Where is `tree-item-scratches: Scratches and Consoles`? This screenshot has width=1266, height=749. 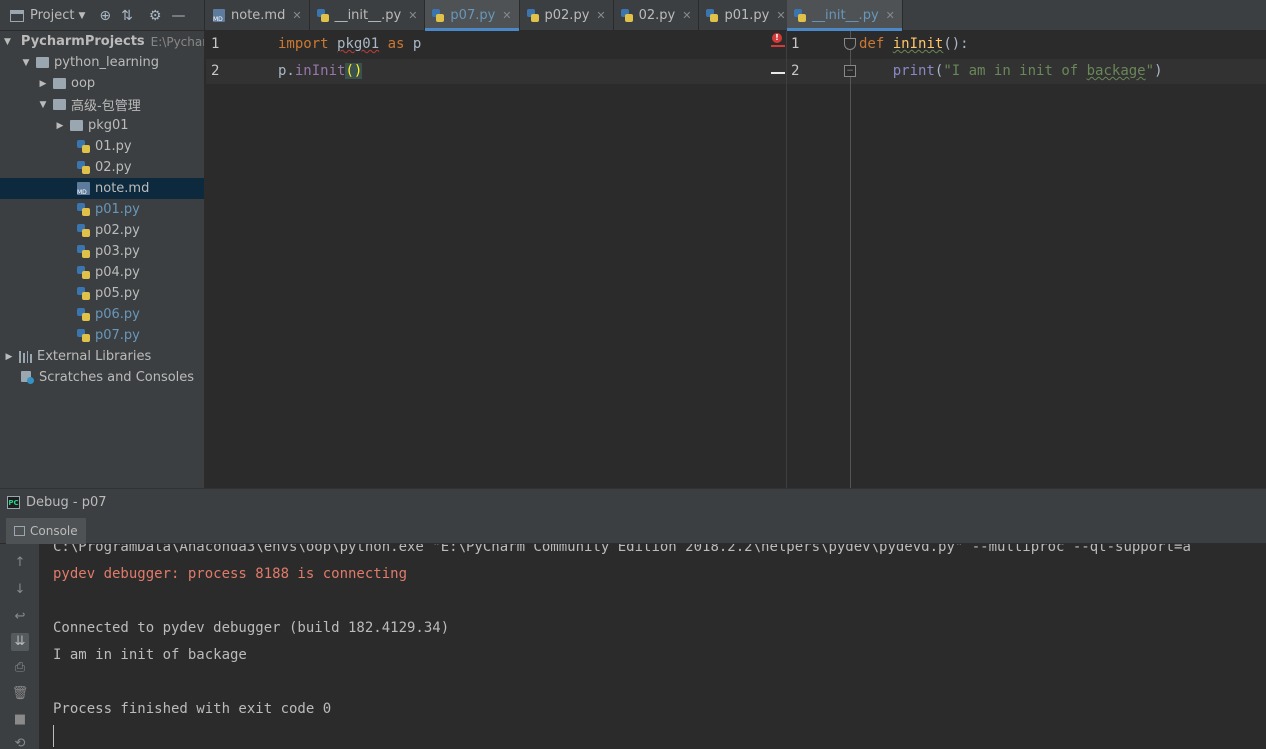 tree-item-scratches: Scratches and Consoles is located at coordinates (102, 377).